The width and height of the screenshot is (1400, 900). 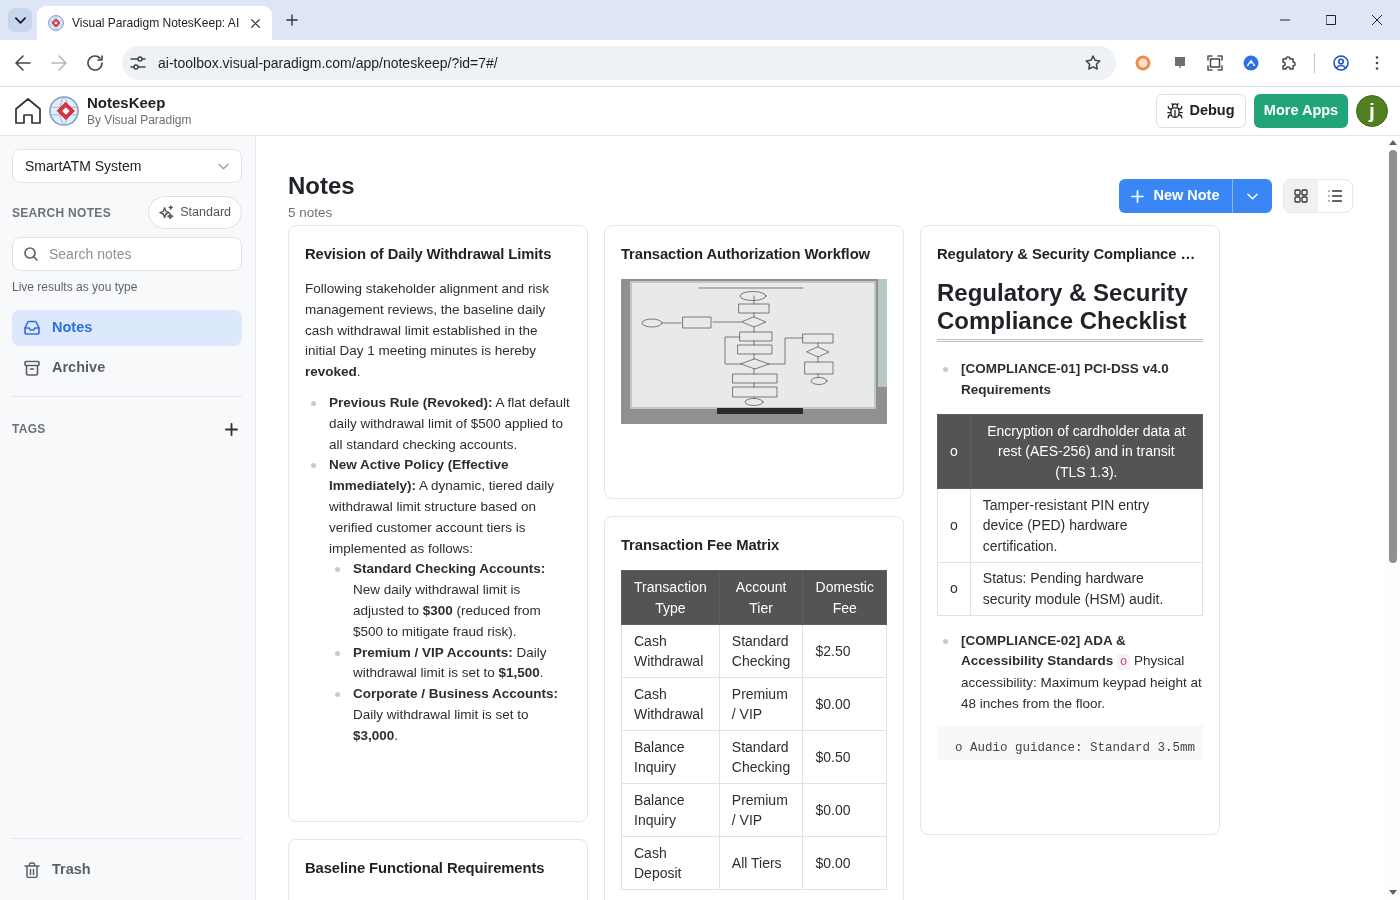 I want to click on app-title: NotesKeep, so click(x=127, y=103).